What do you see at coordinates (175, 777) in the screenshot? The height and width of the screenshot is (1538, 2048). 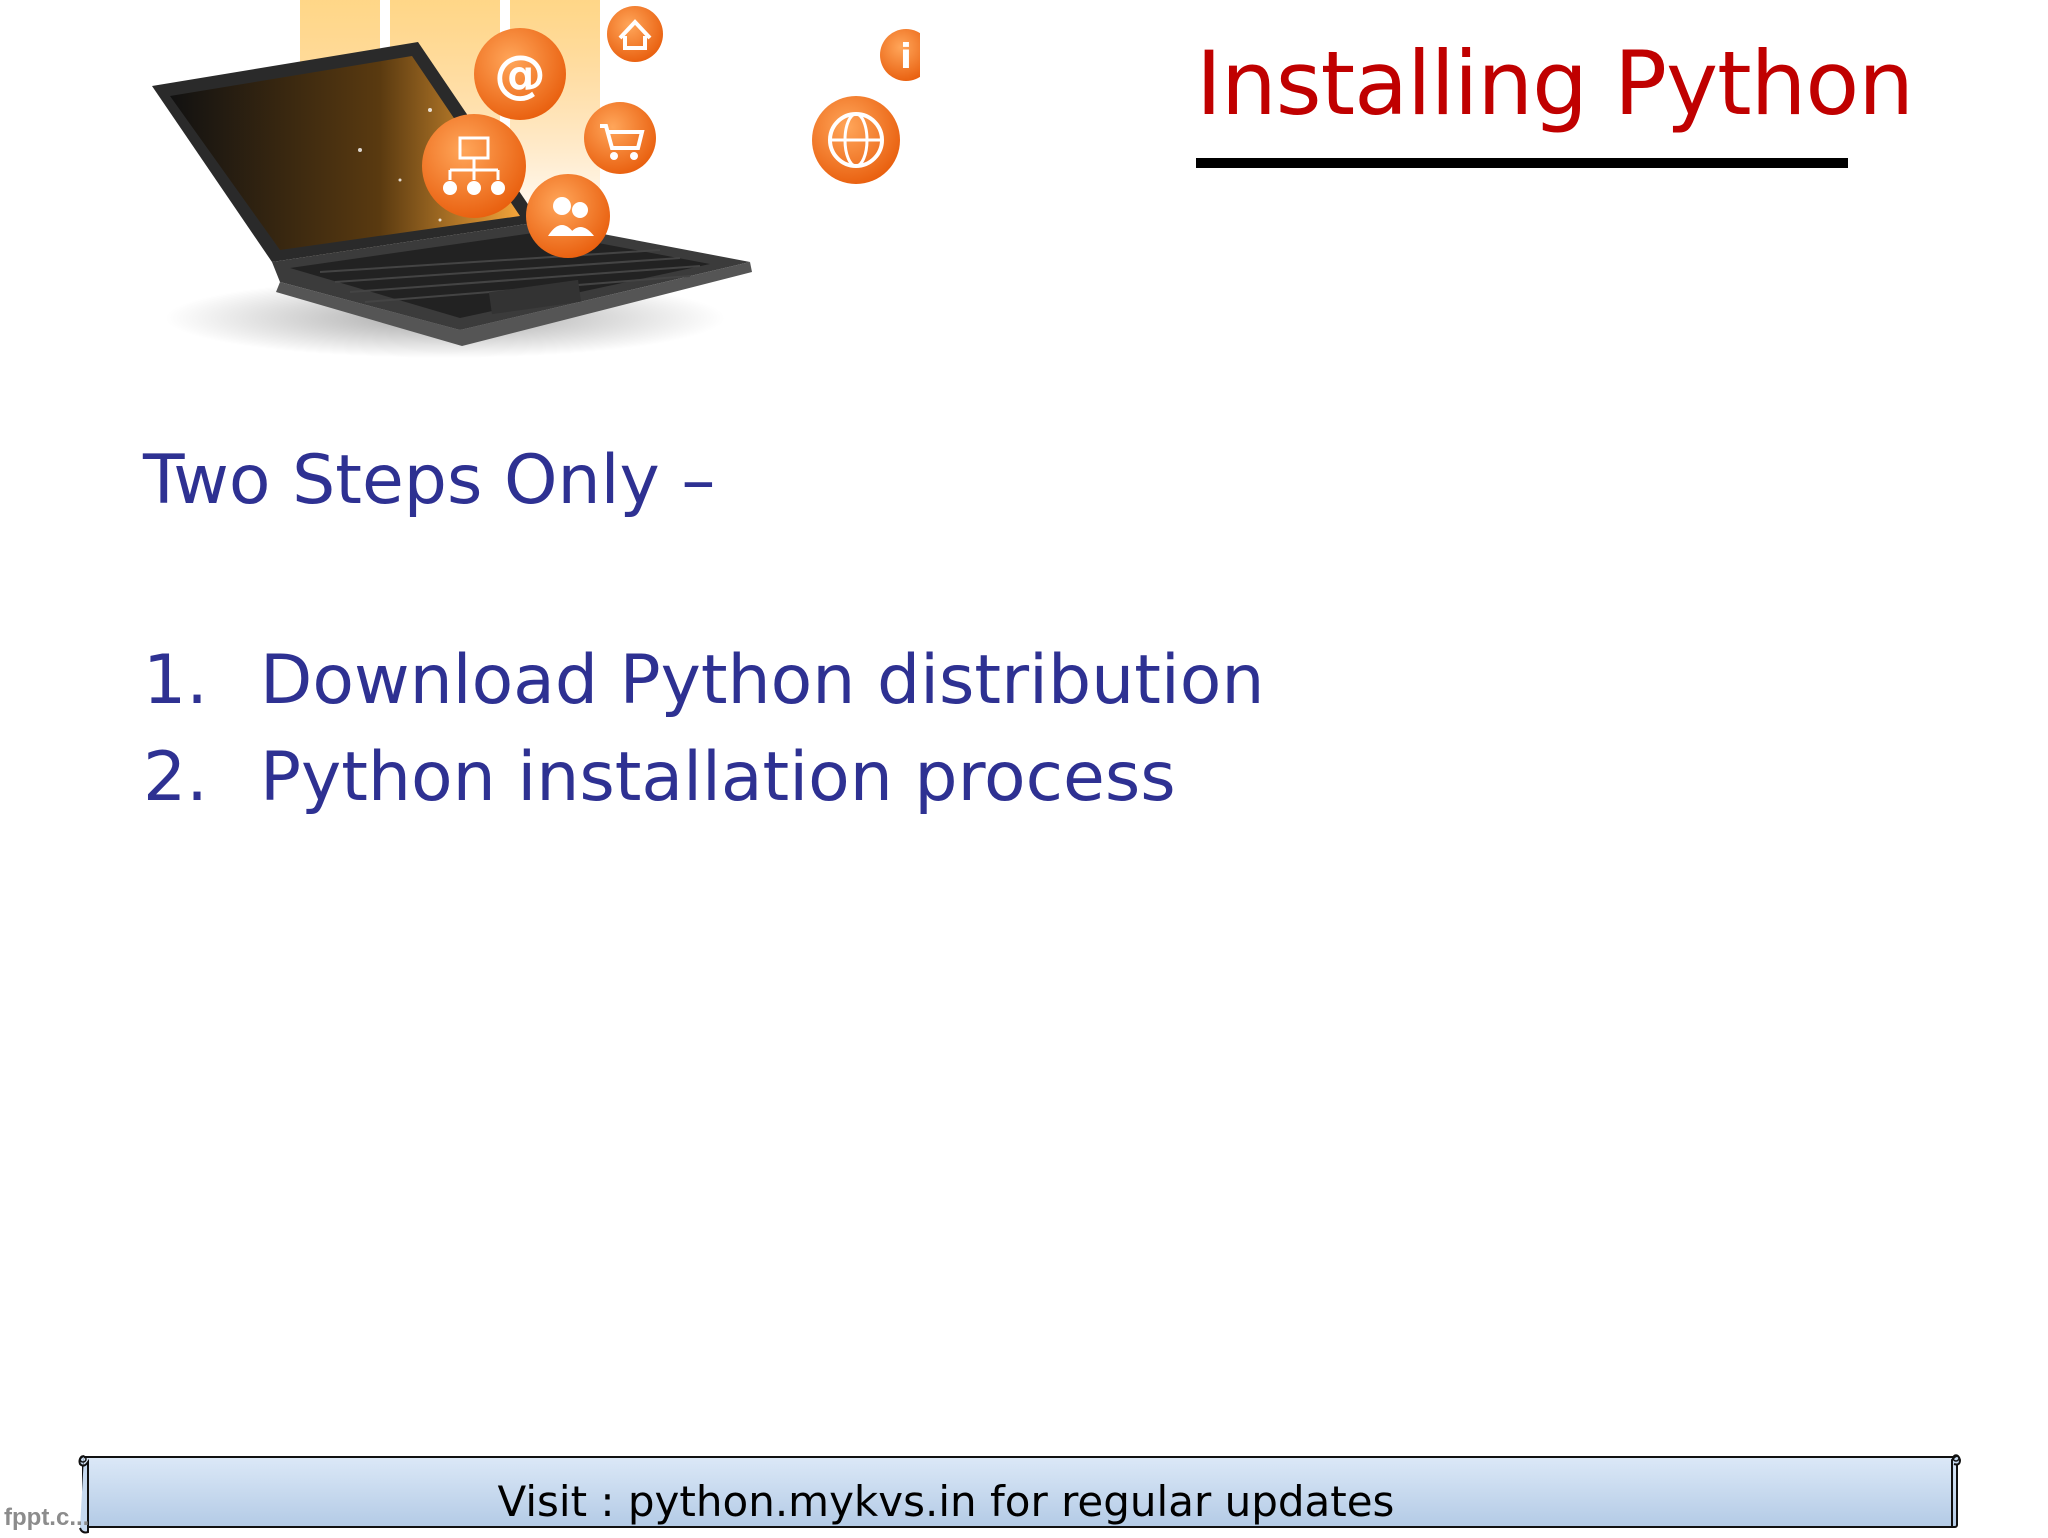 I see `step-number: 2.` at bounding box center [175, 777].